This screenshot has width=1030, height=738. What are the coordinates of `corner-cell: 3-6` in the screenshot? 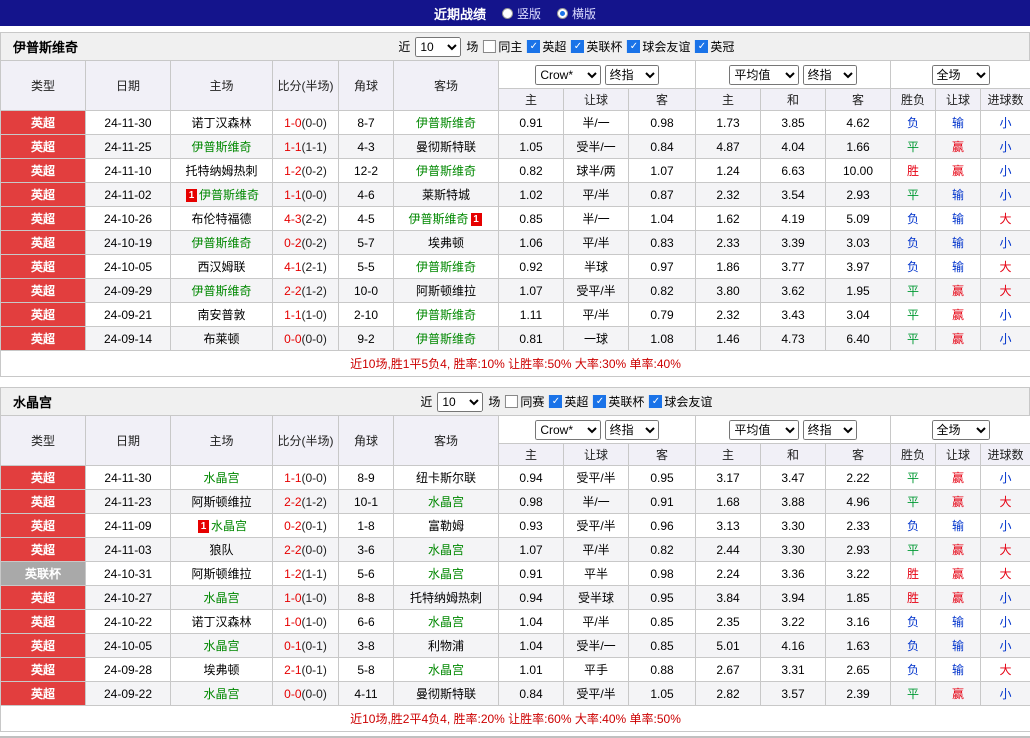 It's located at (366, 550).